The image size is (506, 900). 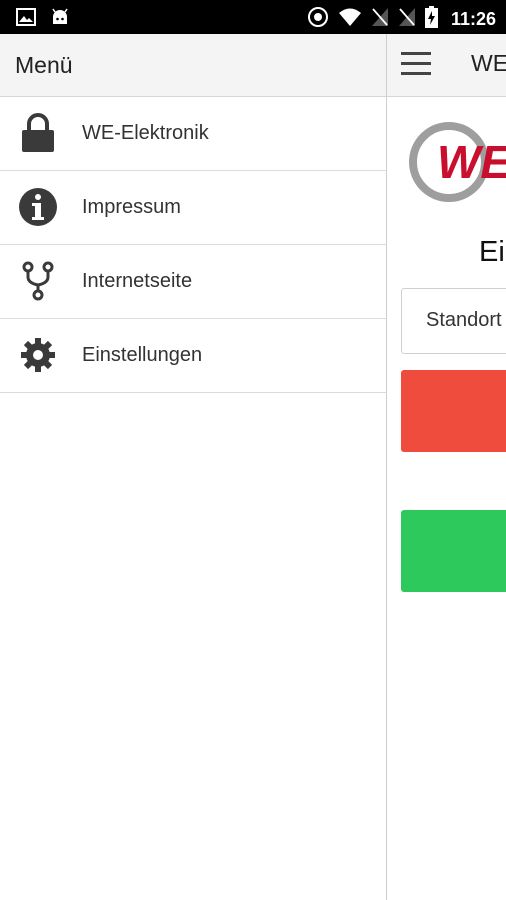 What do you see at coordinates (60, 19) in the screenshot?
I see `android-icon` at bounding box center [60, 19].